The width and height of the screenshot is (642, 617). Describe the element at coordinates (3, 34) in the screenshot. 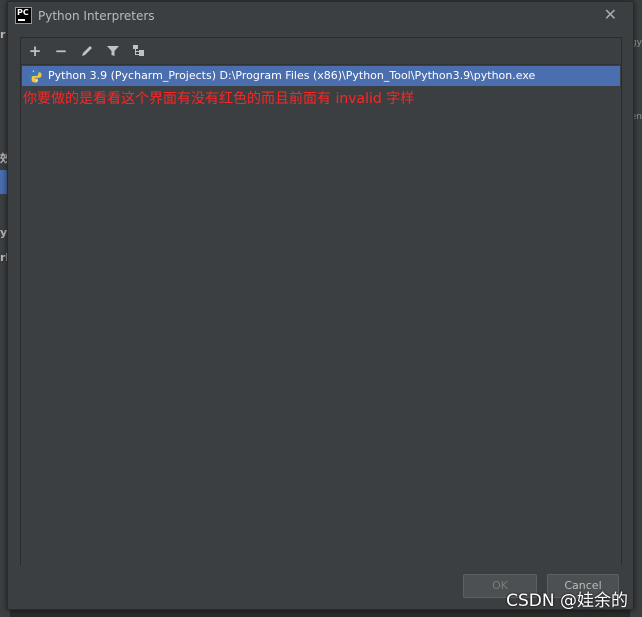

I see `background-text-fragment: r` at that location.